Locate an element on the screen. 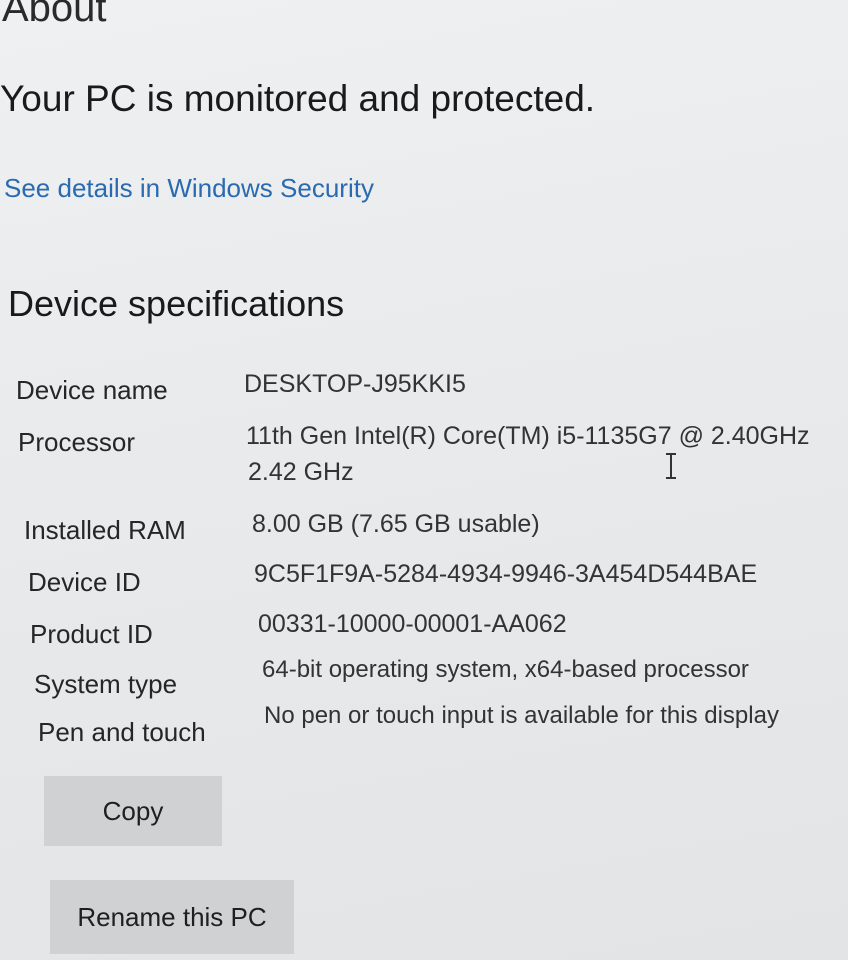 This screenshot has width=848, height=960. copy-button: Copy is located at coordinates (133, 811).